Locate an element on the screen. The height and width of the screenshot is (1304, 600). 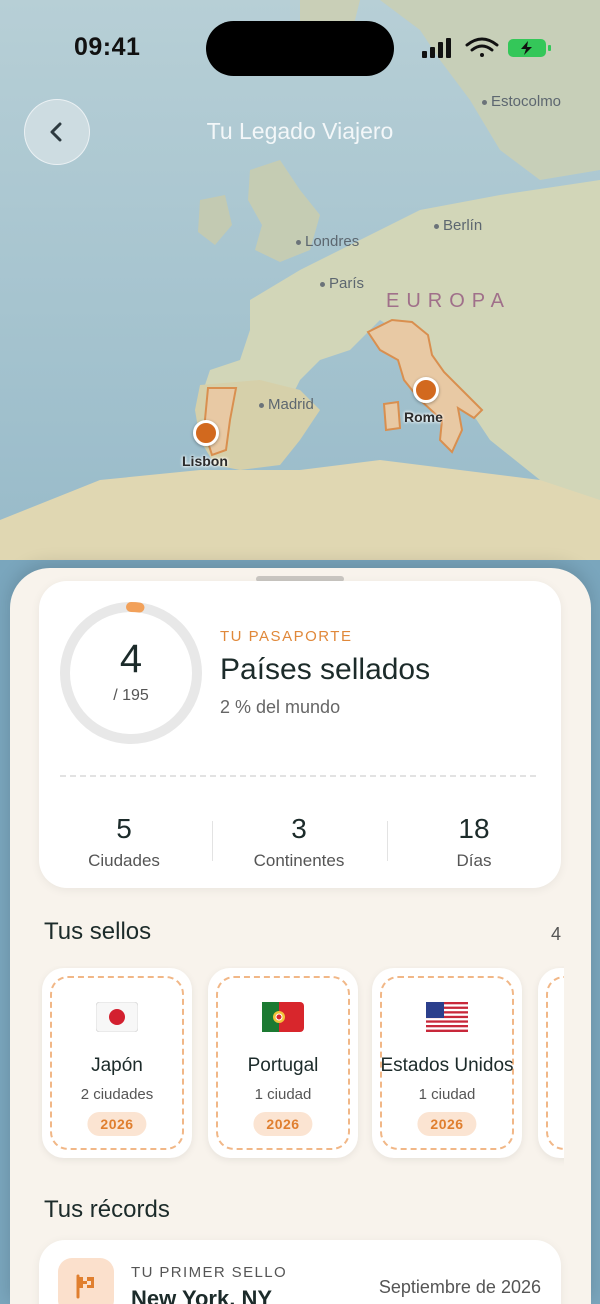
map-city-label: París is located at coordinates (342, 283).